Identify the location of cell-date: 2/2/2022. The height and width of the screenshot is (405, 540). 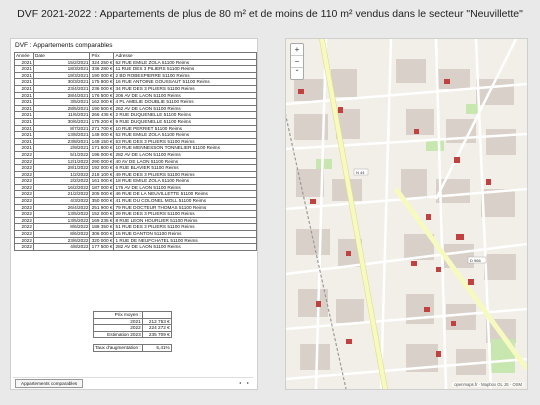
(61, 181).